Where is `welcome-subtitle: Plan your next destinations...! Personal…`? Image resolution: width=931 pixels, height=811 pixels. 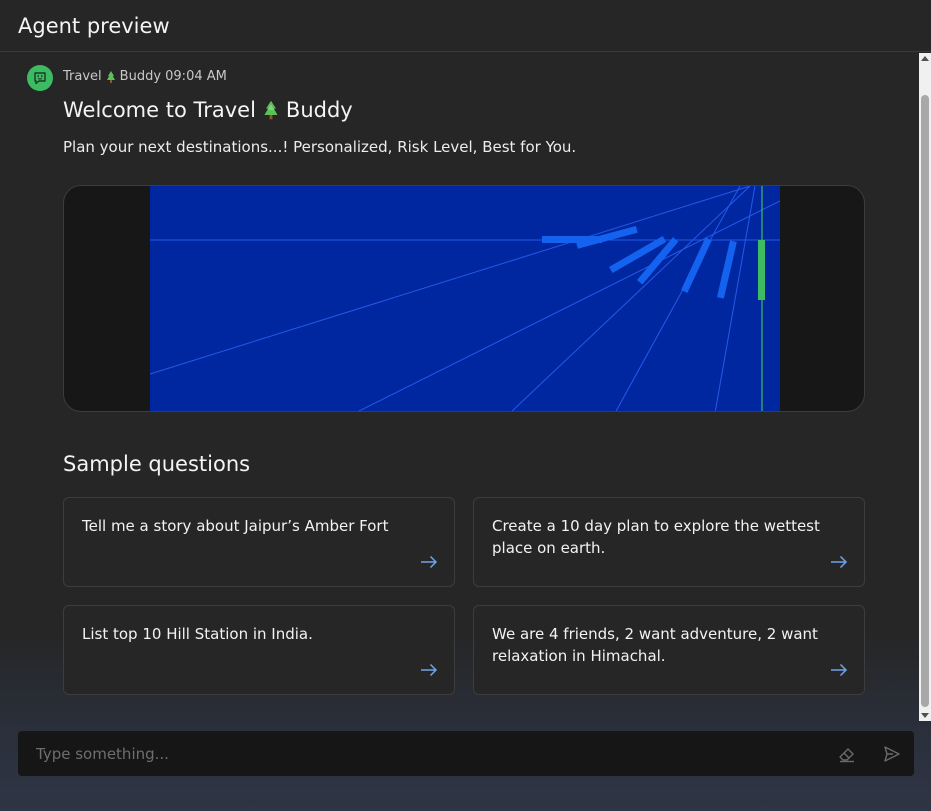 welcome-subtitle: Plan your next destinations...! Personal… is located at coordinates (320, 147).